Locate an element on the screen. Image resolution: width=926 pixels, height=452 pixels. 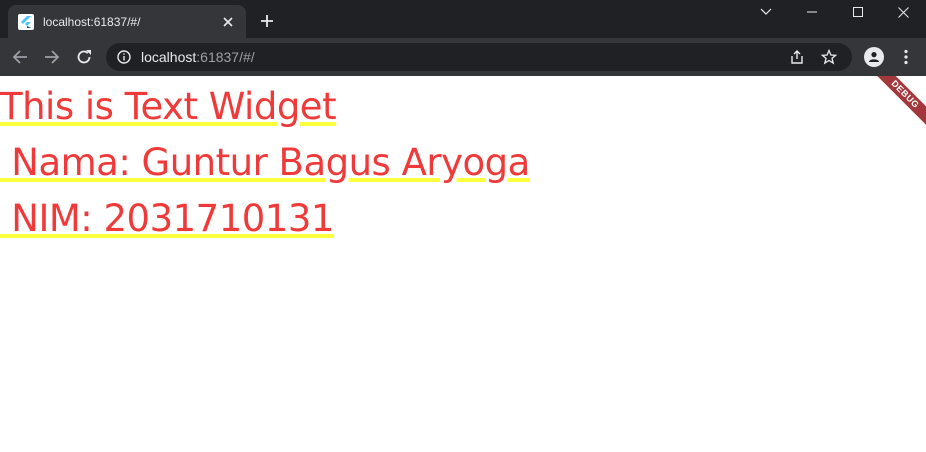
address-bar: localhost:61837/#/ is located at coordinates (479, 57).